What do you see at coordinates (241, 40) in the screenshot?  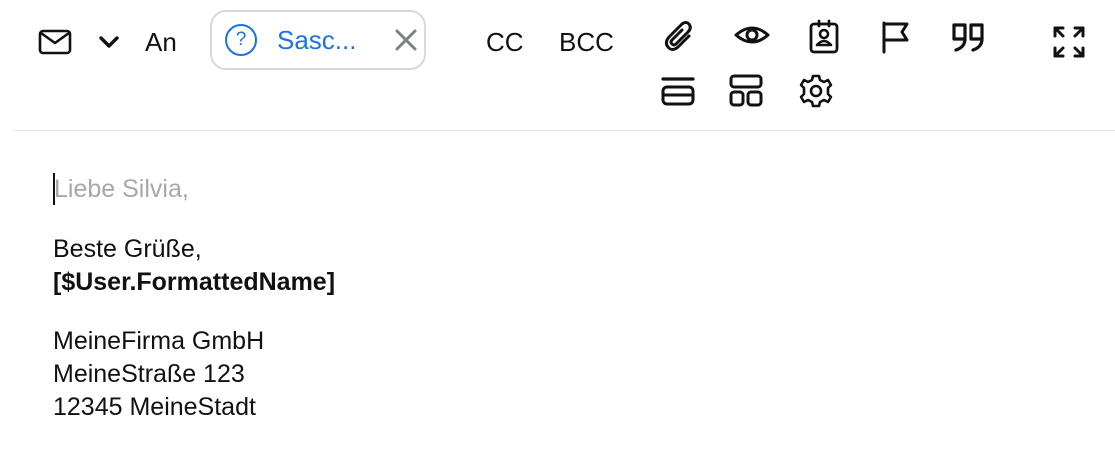 I see `question-circle-icon: ?` at bounding box center [241, 40].